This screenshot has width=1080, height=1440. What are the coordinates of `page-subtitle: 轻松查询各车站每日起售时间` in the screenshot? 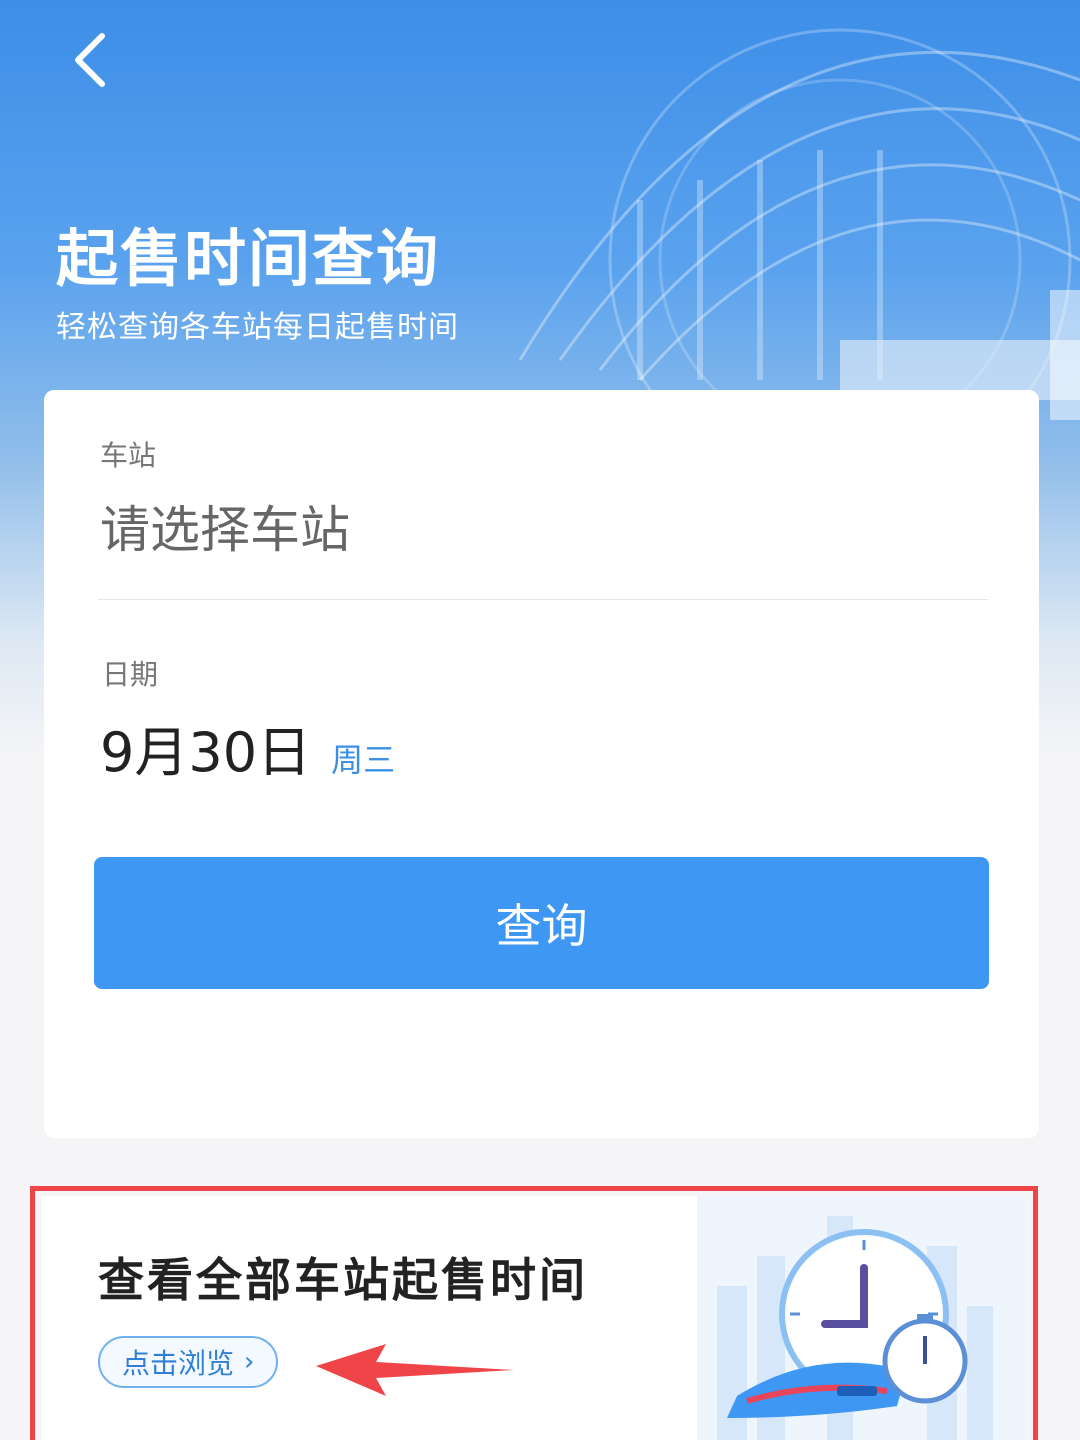 It's located at (257, 327).